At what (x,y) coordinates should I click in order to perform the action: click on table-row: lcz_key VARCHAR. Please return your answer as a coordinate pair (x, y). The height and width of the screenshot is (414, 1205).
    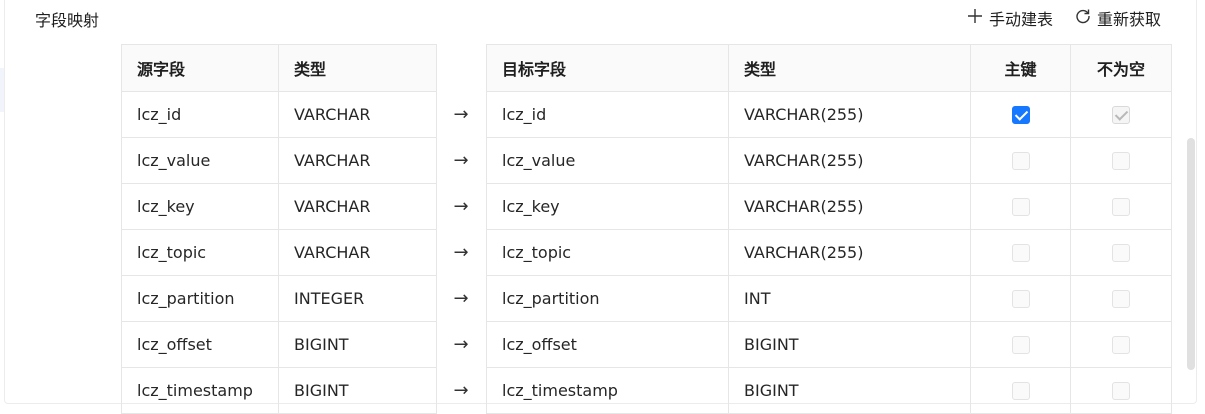
    Looking at the image, I should click on (279, 206).